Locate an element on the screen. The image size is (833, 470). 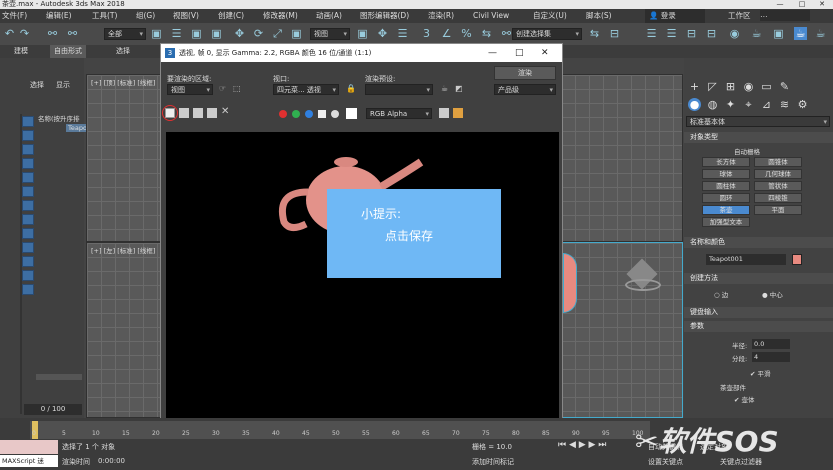
cylinder-button: 圆柱体 is located at coordinates (726, 186).